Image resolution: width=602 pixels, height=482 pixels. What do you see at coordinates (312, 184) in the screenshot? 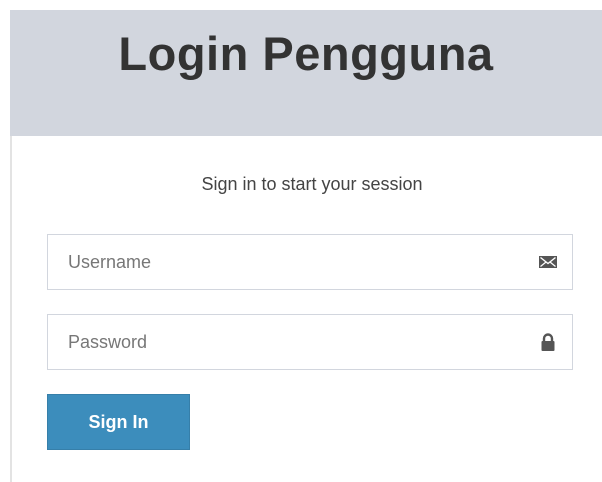
I see `login-box-message: Sign in to start your session` at bounding box center [312, 184].